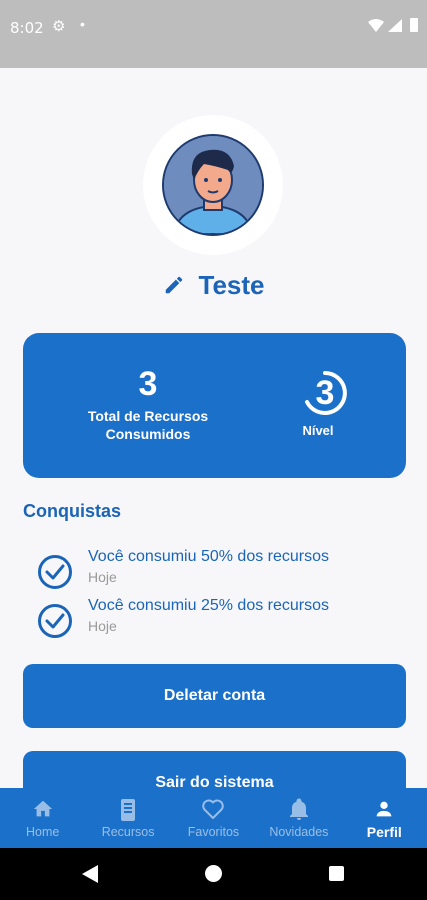  Describe the element at coordinates (336, 873) in the screenshot. I see `recents-icon` at that location.